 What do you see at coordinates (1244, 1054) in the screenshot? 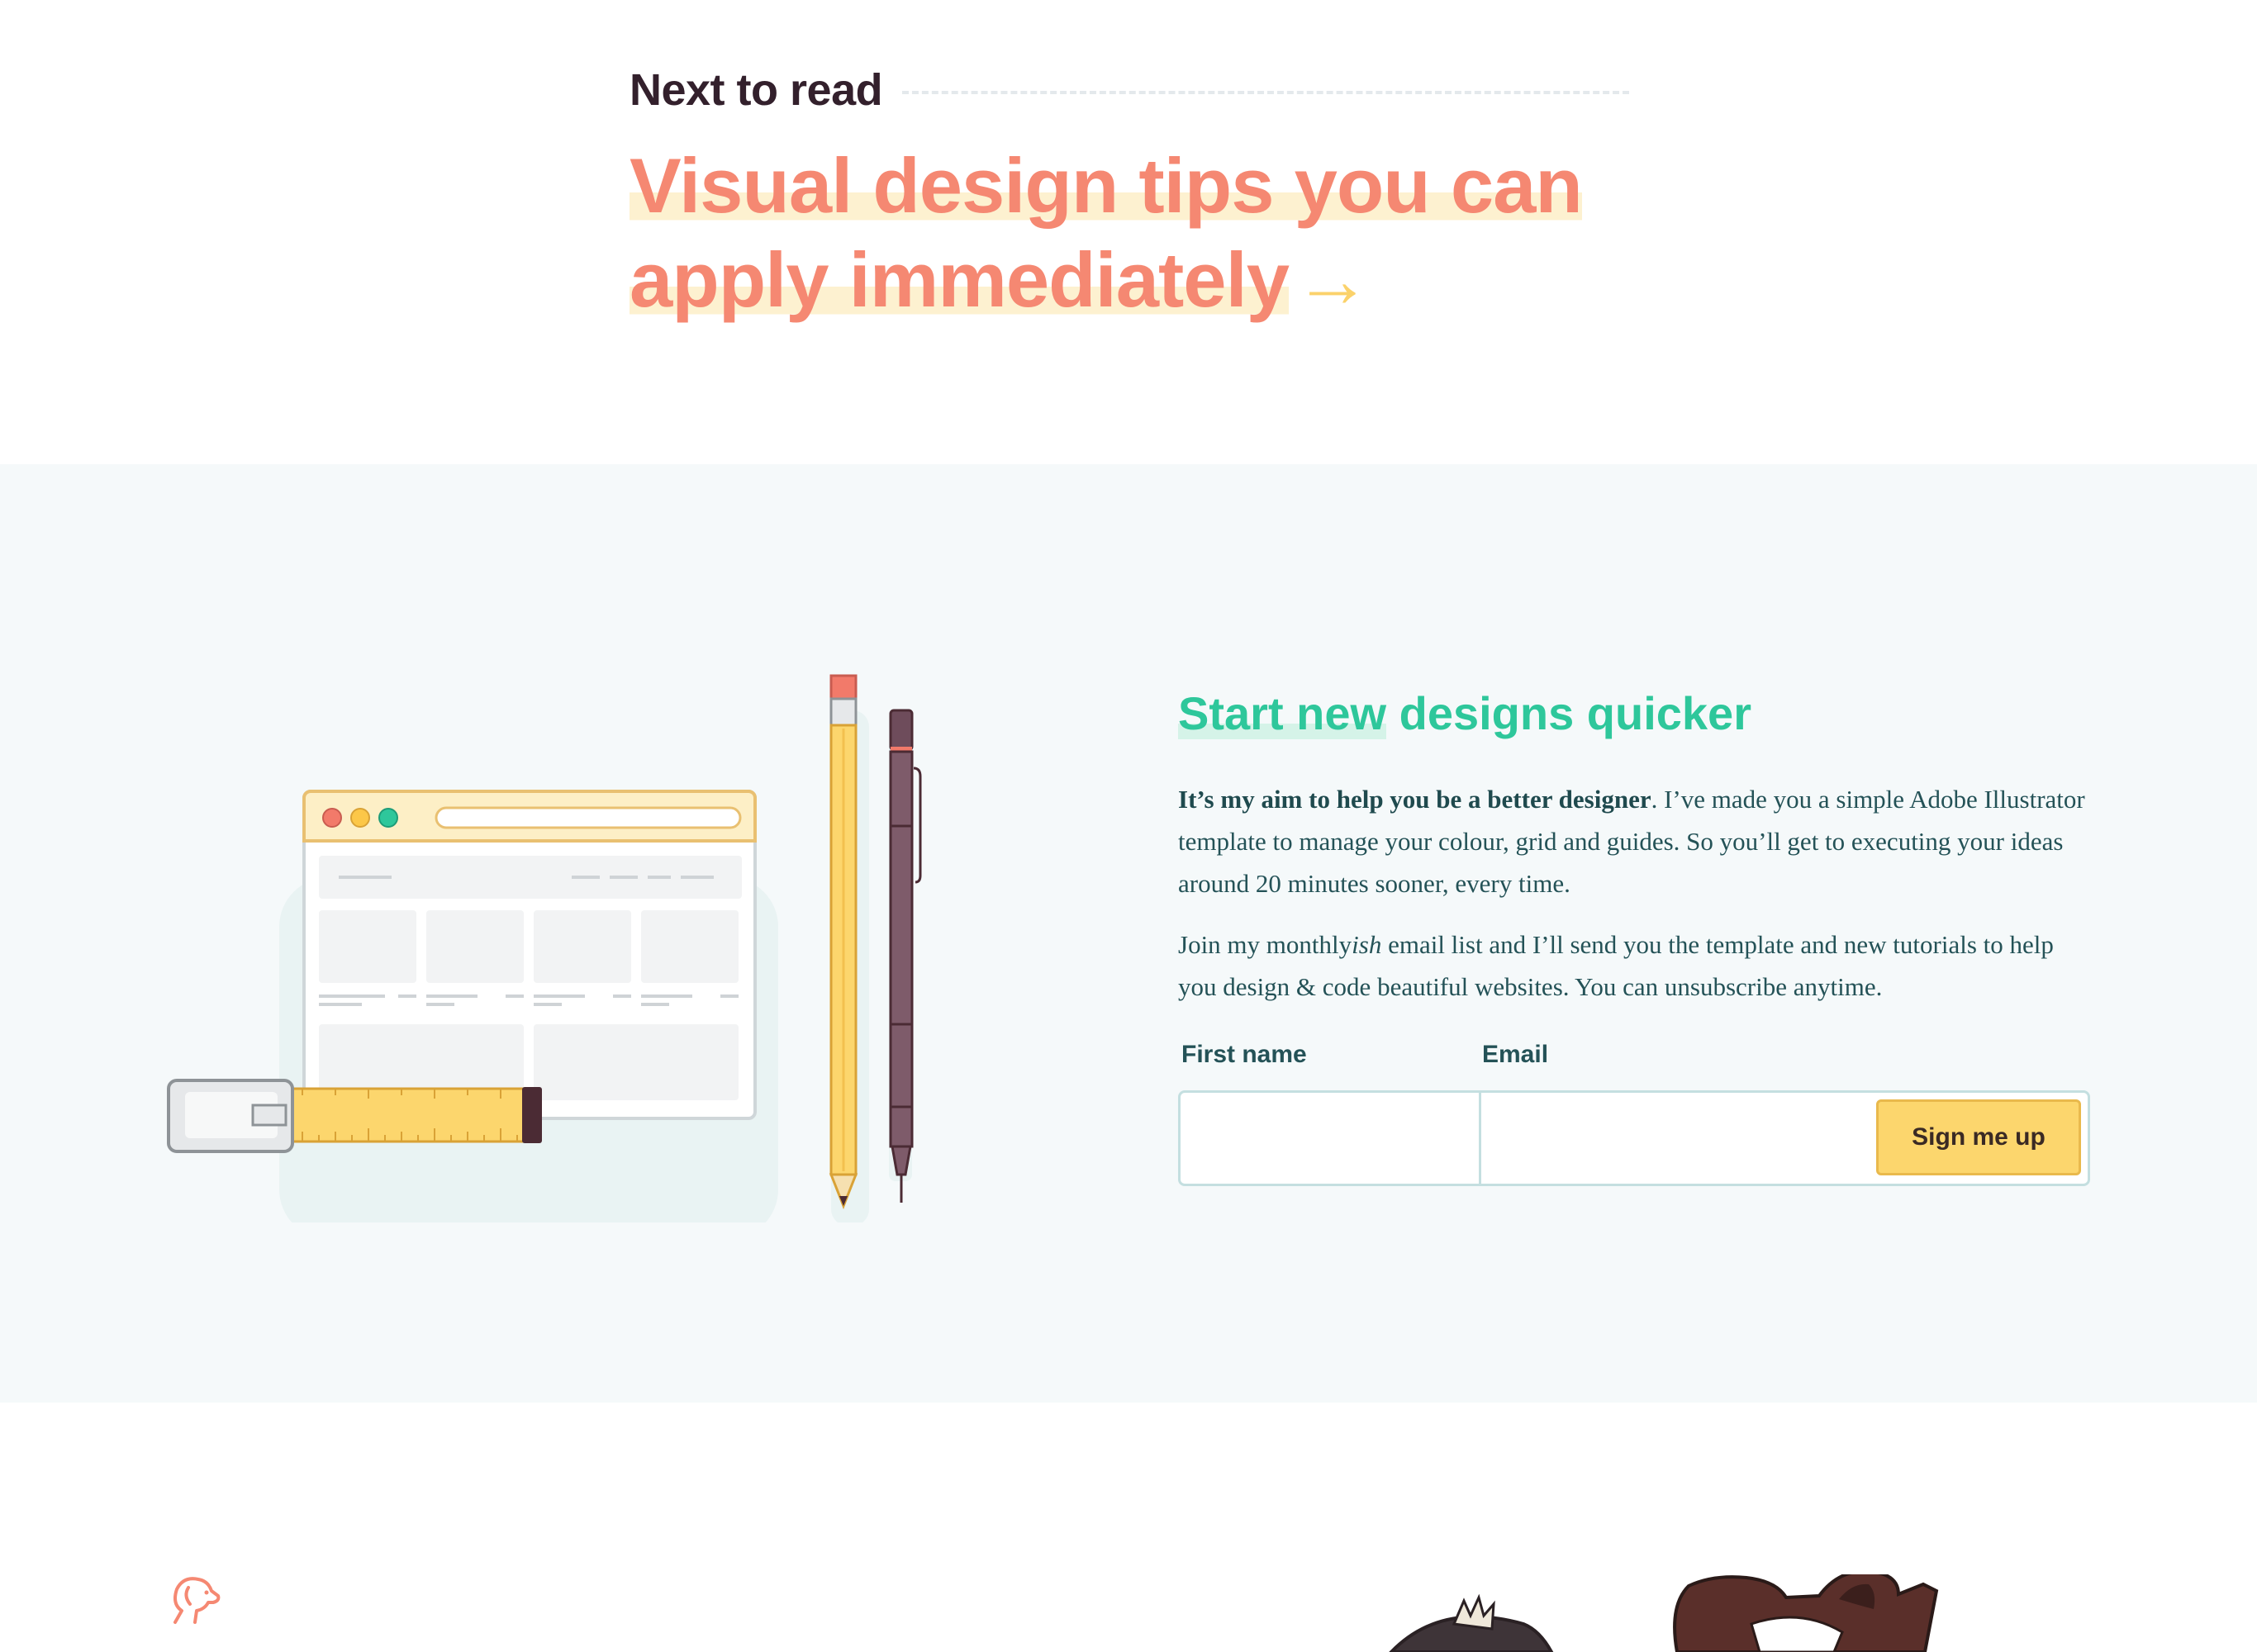
I see `first-name-label: First name` at bounding box center [1244, 1054].